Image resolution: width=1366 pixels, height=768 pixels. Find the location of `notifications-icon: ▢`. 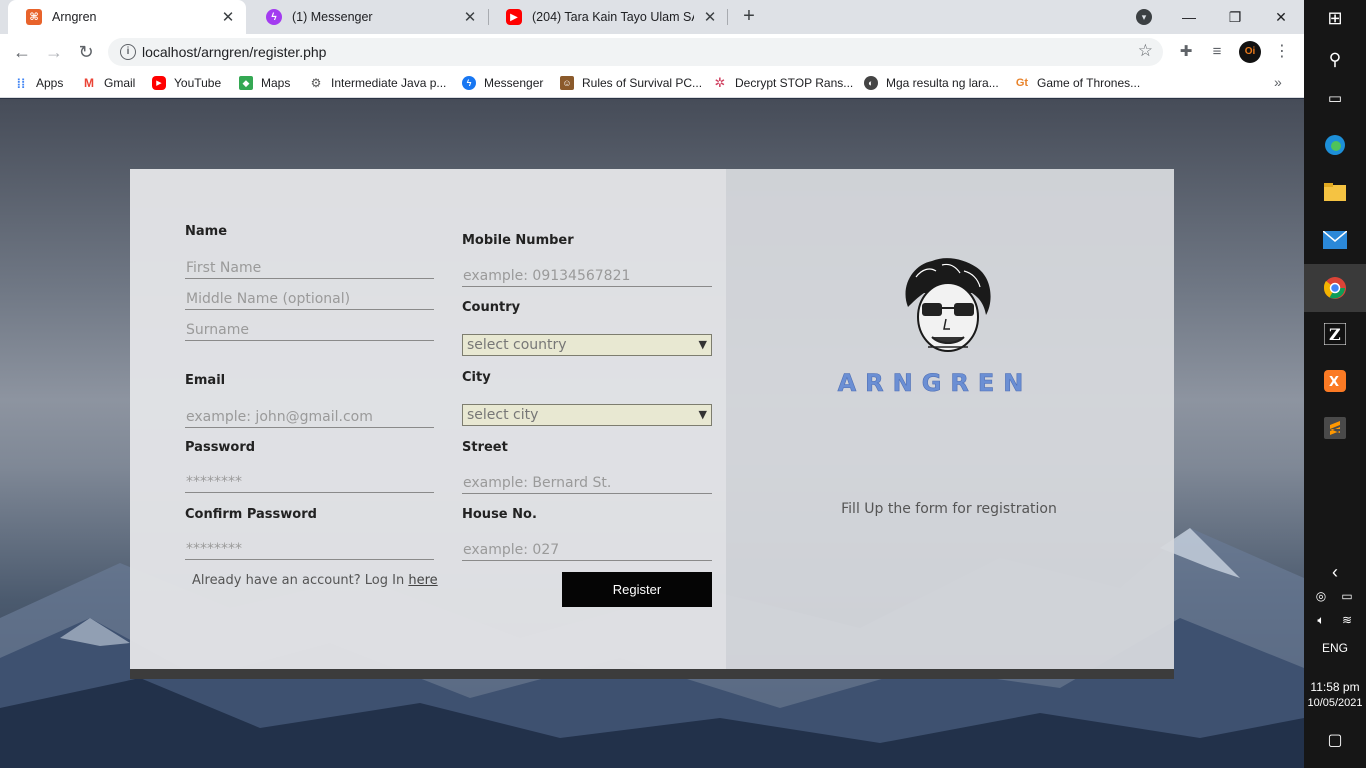

notifications-icon: ▢ is located at coordinates (1335, 740).